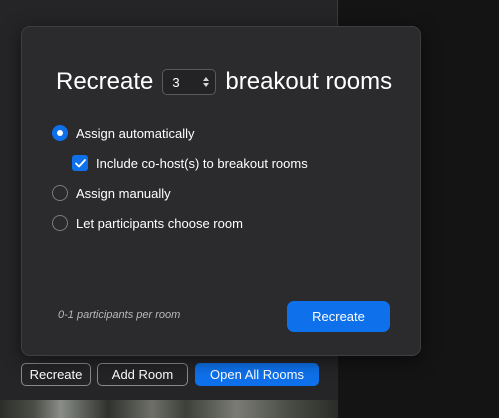 The height and width of the screenshot is (418, 499). What do you see at coordinates (189, 82) in the screenshot?
I see `room-count-stepper: 3` at bounding box center [189, 82].